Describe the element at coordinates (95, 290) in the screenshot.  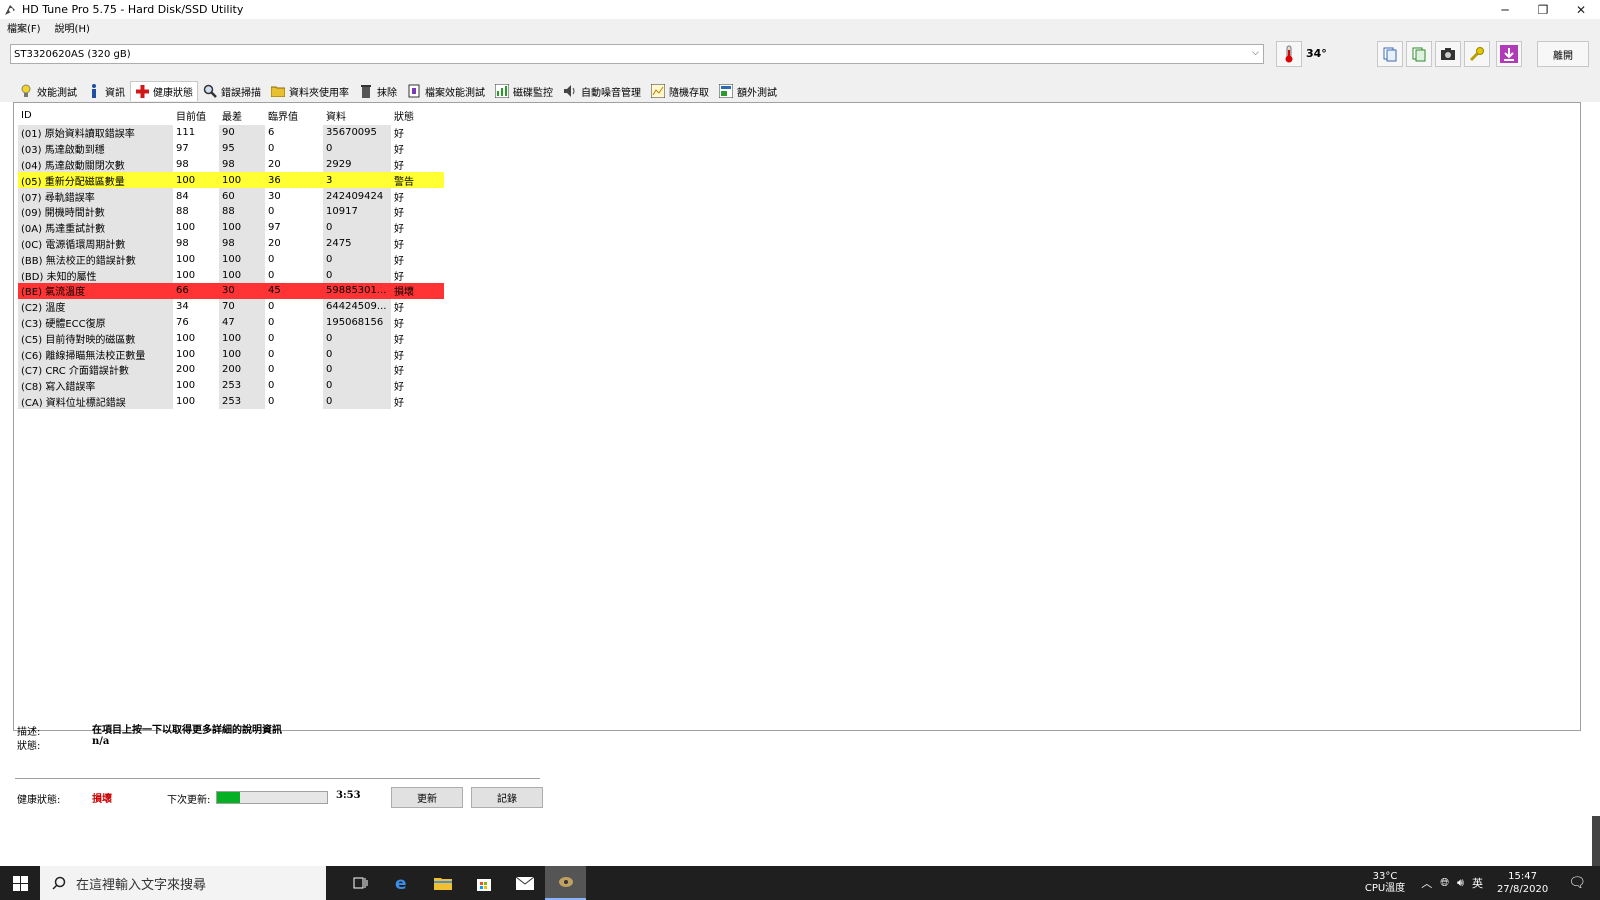
I see `attribute-name: (BE) 氣流溫度` at that location.